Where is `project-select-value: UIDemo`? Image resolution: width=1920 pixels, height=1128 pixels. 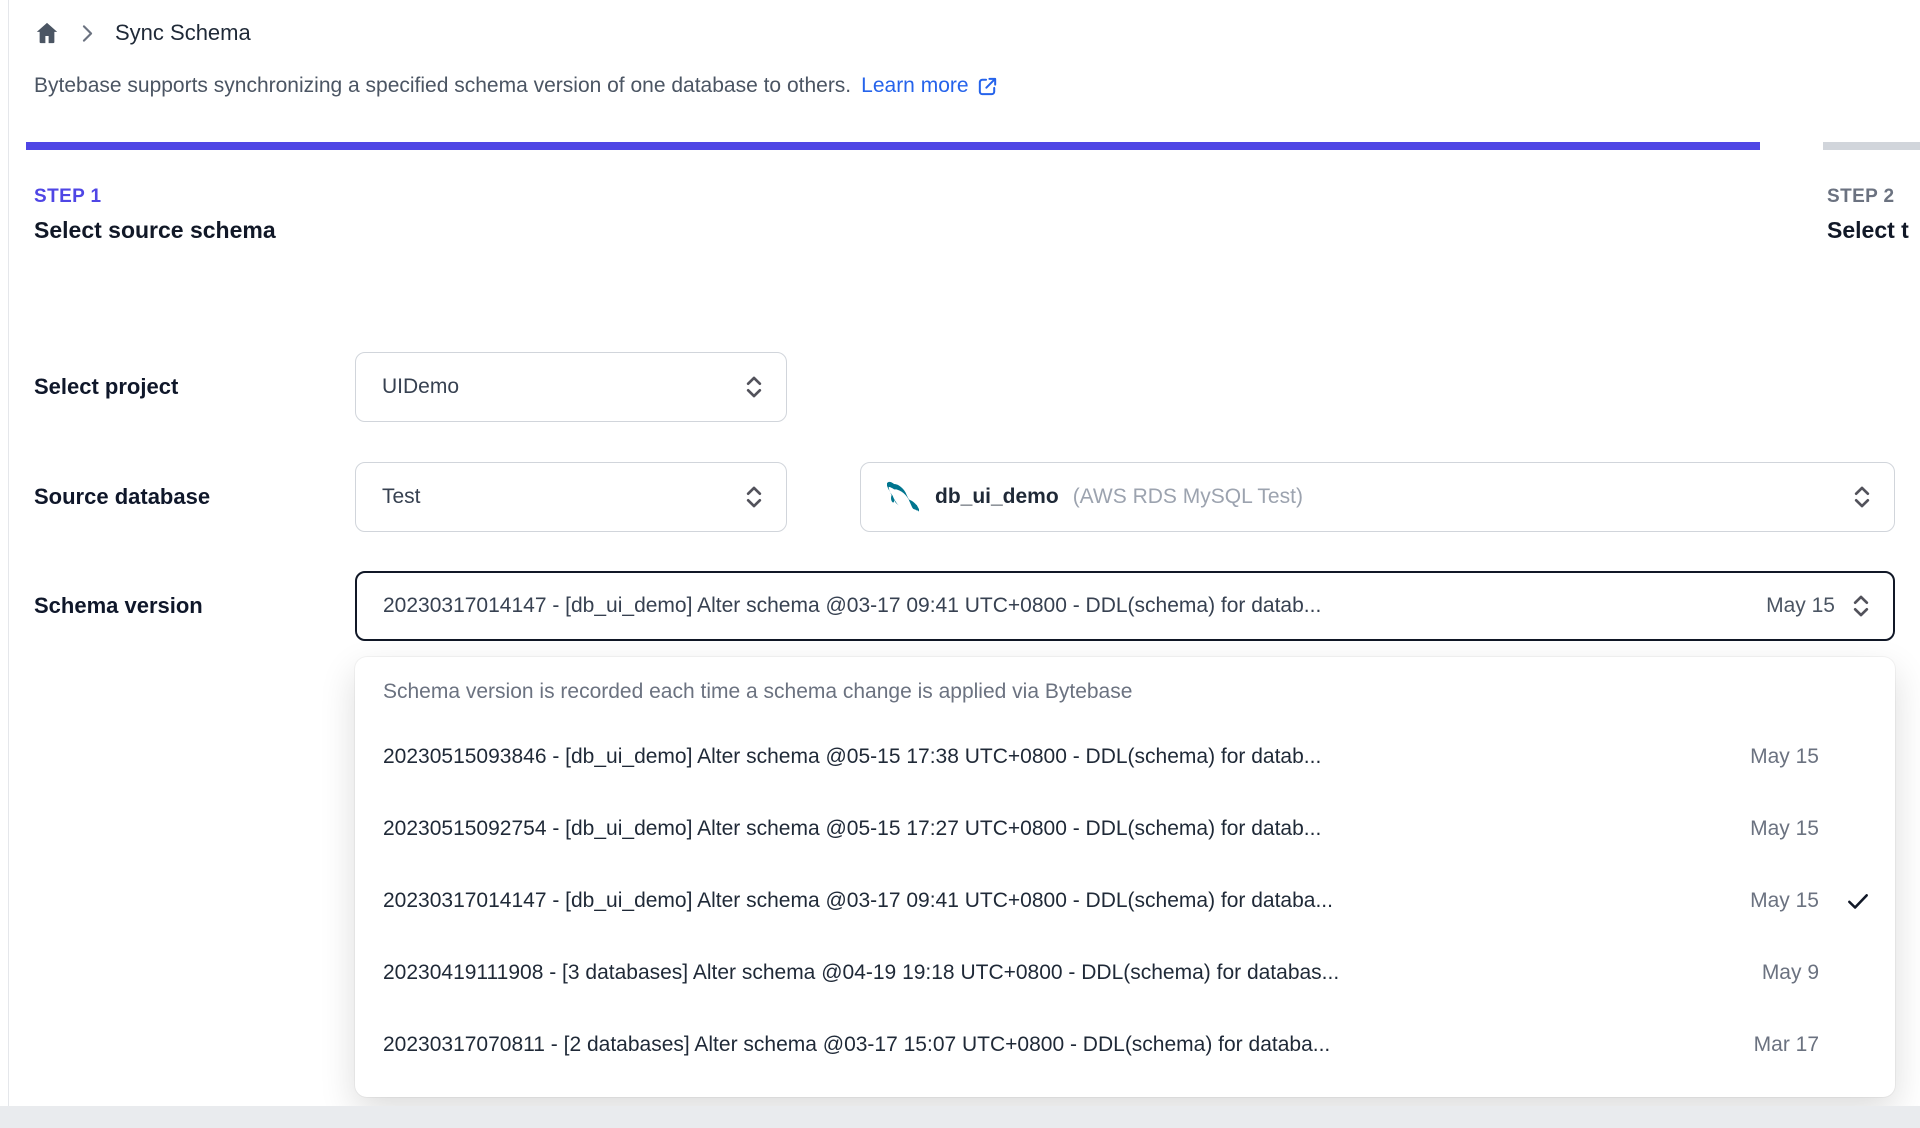 project-select-value: UIDemo is located at coordinates (421, 386).